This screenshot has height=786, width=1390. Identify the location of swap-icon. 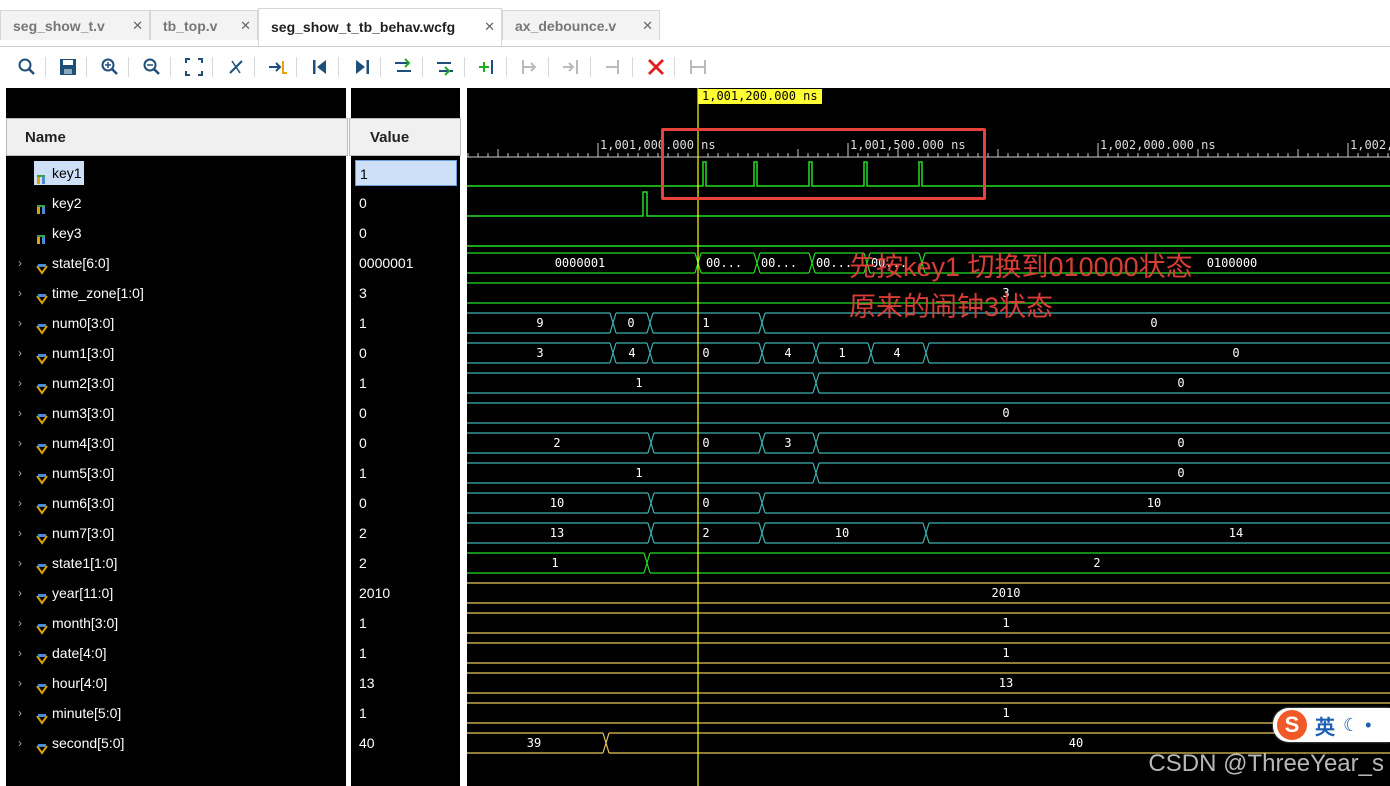
(614, 67).